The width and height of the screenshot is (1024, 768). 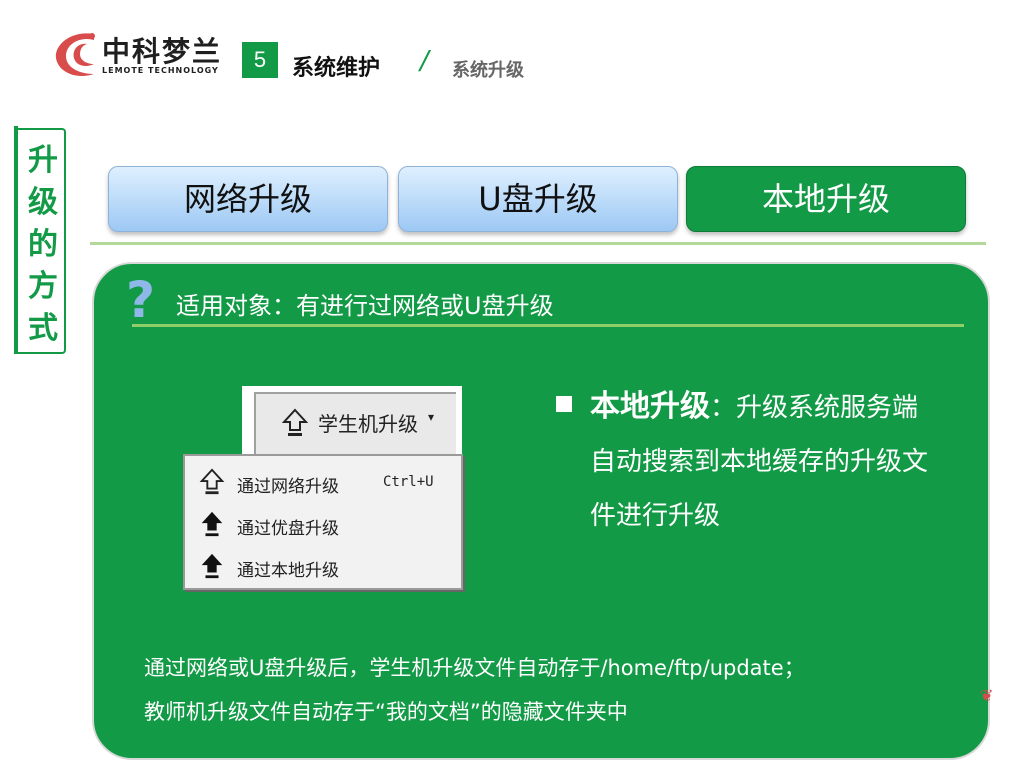 What do you see at coordinates (650, 406) in the screenshot?
I see `bullet-heading: 本地升级` at bounding box center [650, 406].